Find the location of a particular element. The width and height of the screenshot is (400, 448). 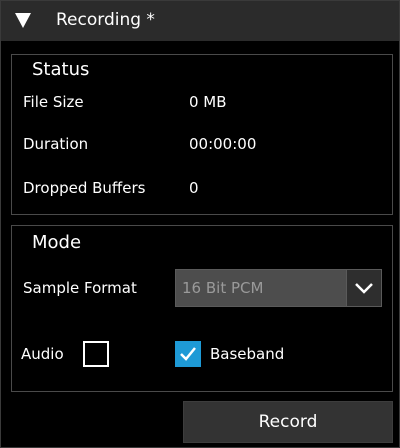

sample-format-dropdown-button is located at coordinates (363, 288).